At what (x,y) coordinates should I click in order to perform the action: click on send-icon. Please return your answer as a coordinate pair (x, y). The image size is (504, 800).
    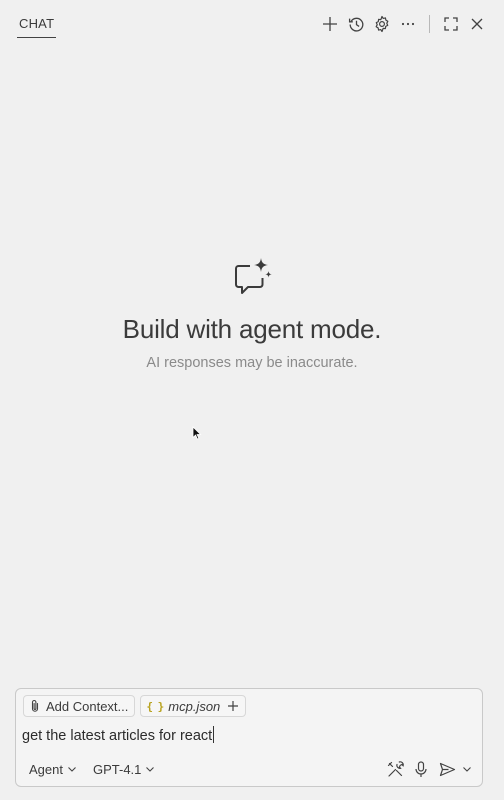
    Looking at the image, I should click on (447, 769).